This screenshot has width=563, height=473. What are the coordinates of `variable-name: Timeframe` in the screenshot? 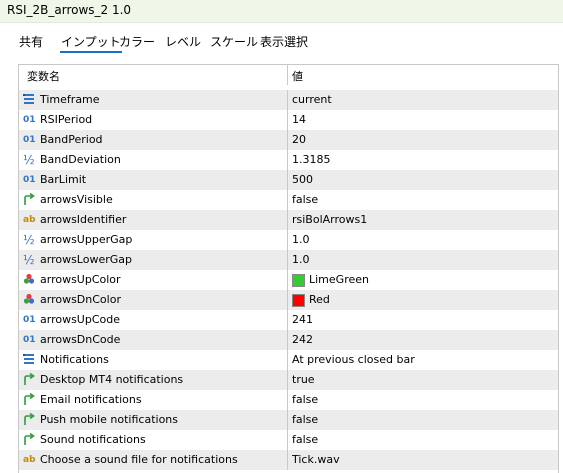 It's located at (70, 99).